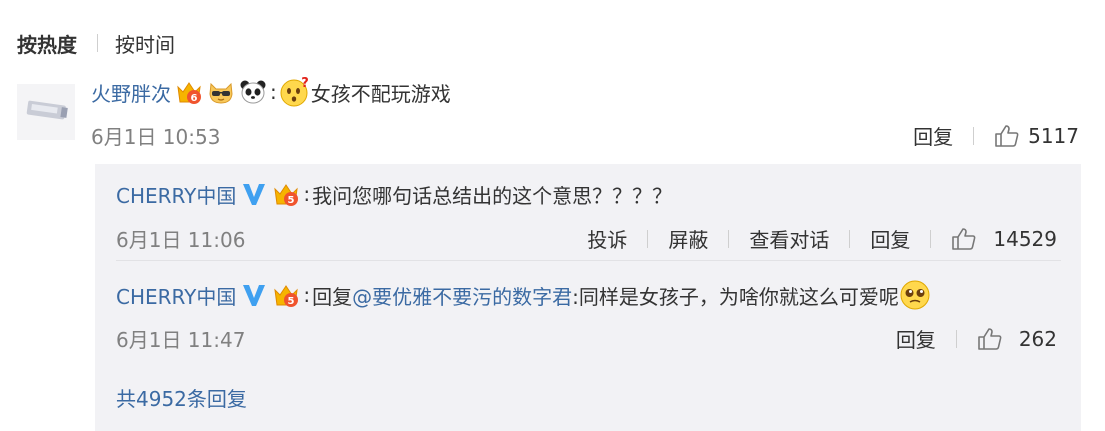  I want to click on main-comment-date: 6月1日 10:53, so click(156, 137).